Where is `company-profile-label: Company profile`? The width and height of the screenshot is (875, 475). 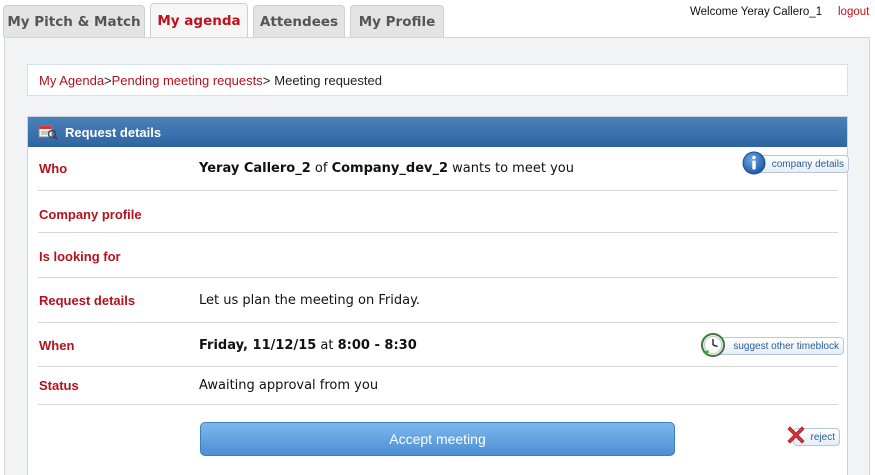
company-profile-label: Company profile is located at coordinates (90, 214).